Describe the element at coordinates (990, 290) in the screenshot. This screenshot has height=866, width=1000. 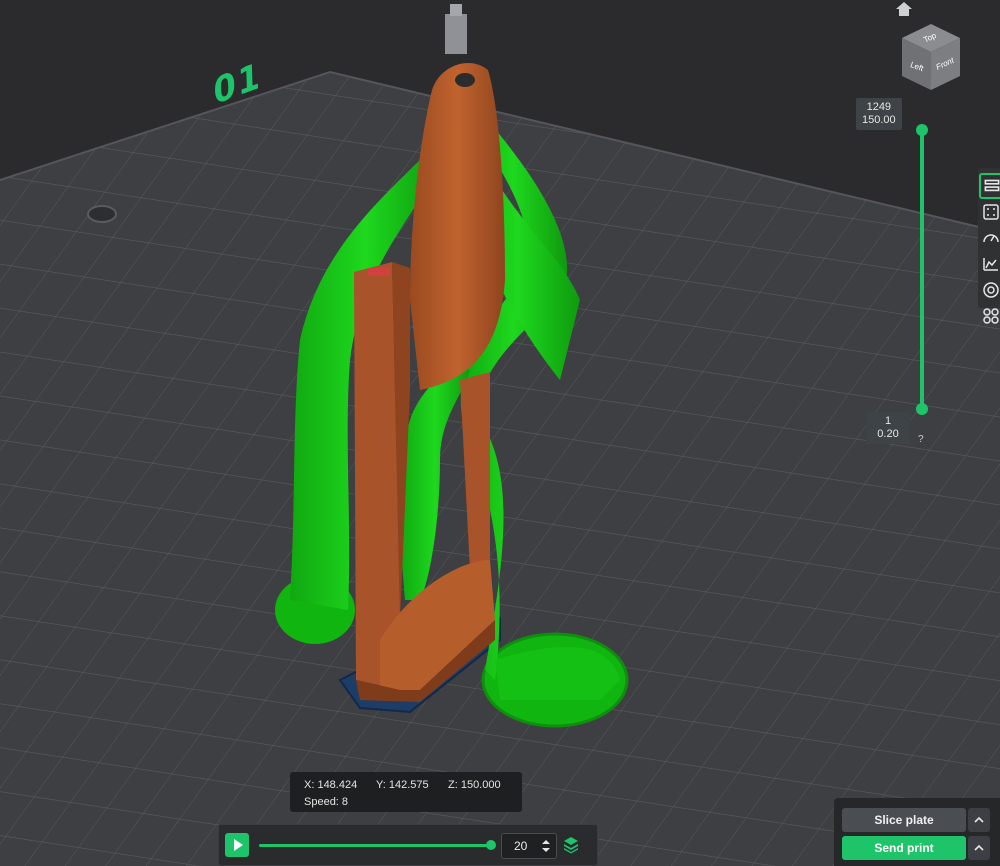
I see `target-icon` at that location.